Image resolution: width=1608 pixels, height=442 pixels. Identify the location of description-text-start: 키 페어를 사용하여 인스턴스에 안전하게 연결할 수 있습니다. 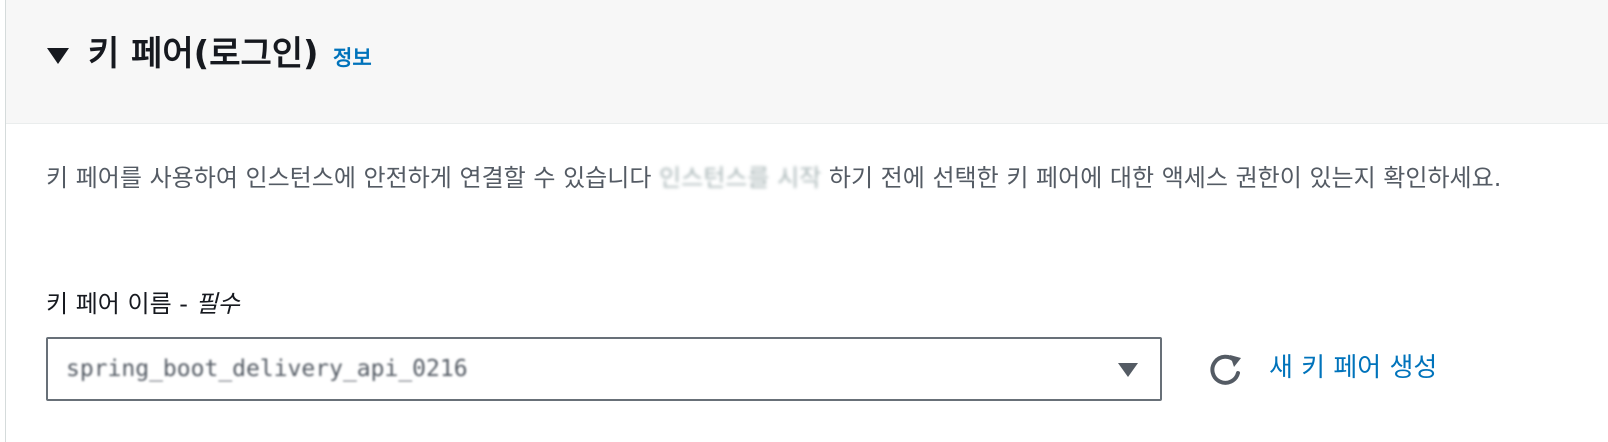
(349, 178).